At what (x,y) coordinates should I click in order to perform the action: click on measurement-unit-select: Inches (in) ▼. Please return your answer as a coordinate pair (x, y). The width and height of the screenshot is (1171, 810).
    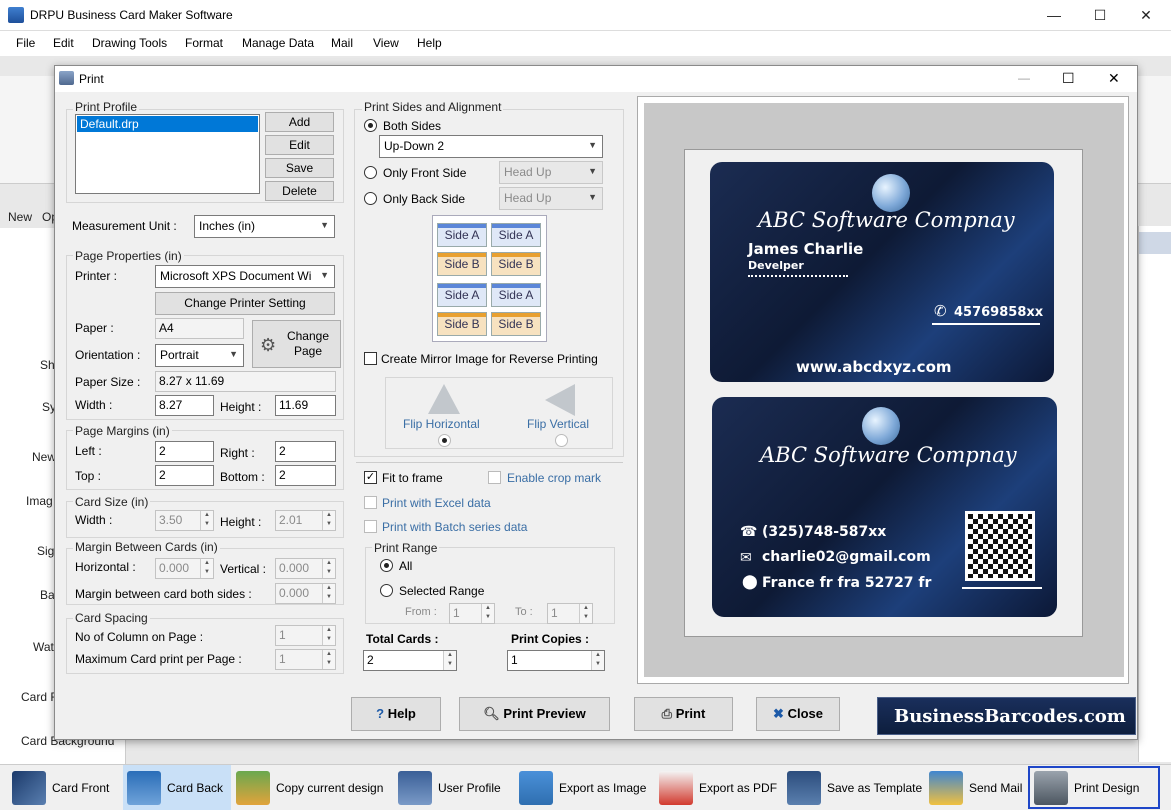
    Looking at the image, I should click on (264, 226).